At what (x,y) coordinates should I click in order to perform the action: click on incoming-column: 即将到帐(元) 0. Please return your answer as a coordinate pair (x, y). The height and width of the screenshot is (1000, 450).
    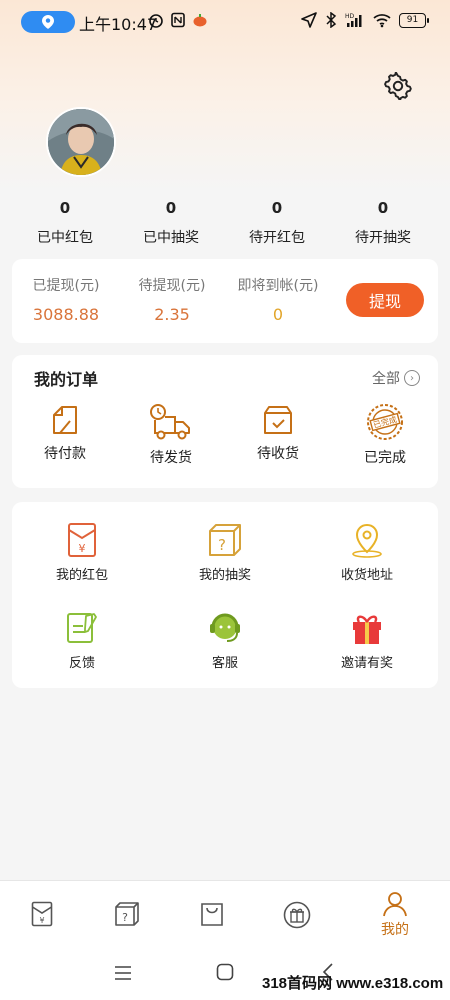
    Looking at the image, I should click on (278, 299).